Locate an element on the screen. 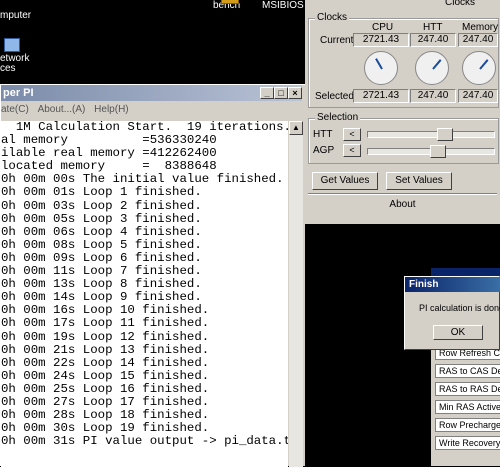  selection-groupbox: Selection is located at coordinates (403, 138).